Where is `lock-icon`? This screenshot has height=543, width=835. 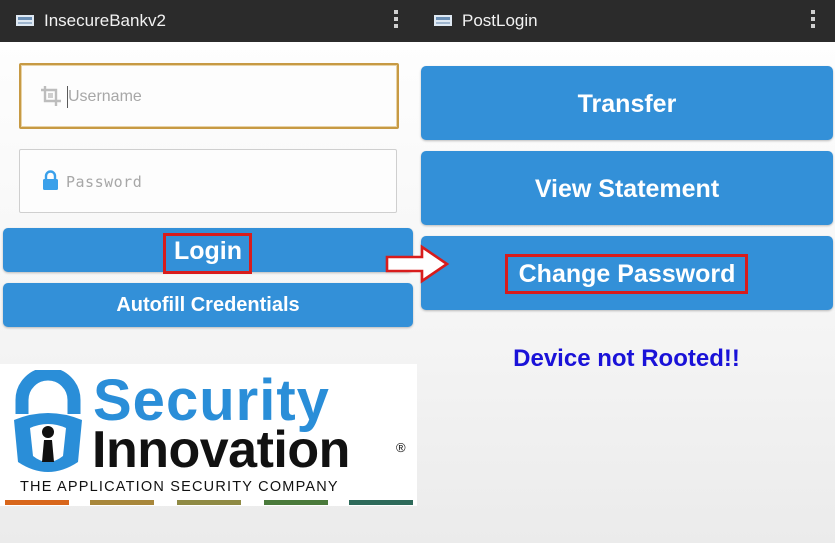 lock-icon is located at coordinates (50, 180).